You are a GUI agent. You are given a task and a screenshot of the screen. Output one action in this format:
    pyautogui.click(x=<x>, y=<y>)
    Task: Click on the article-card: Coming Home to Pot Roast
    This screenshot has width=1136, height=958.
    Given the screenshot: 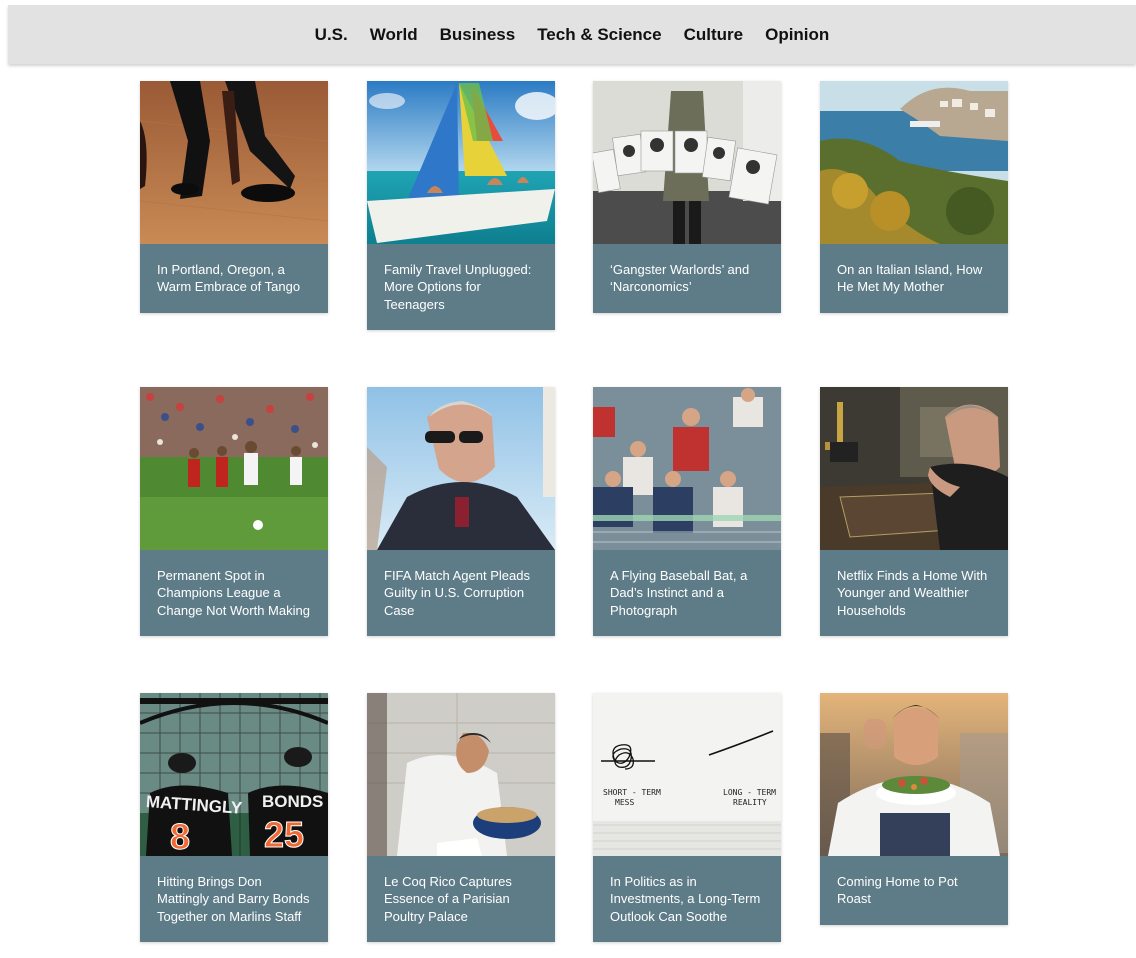 What is the action you would take?
    pyautogui.click(x=914, y=809)
    